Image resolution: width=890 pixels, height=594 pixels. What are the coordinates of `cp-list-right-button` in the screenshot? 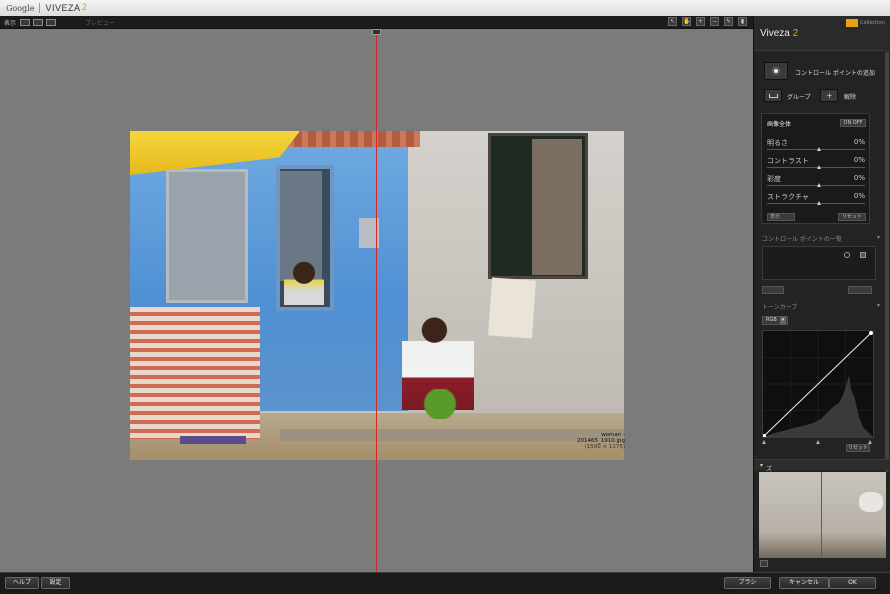 It's located at (860, 290).